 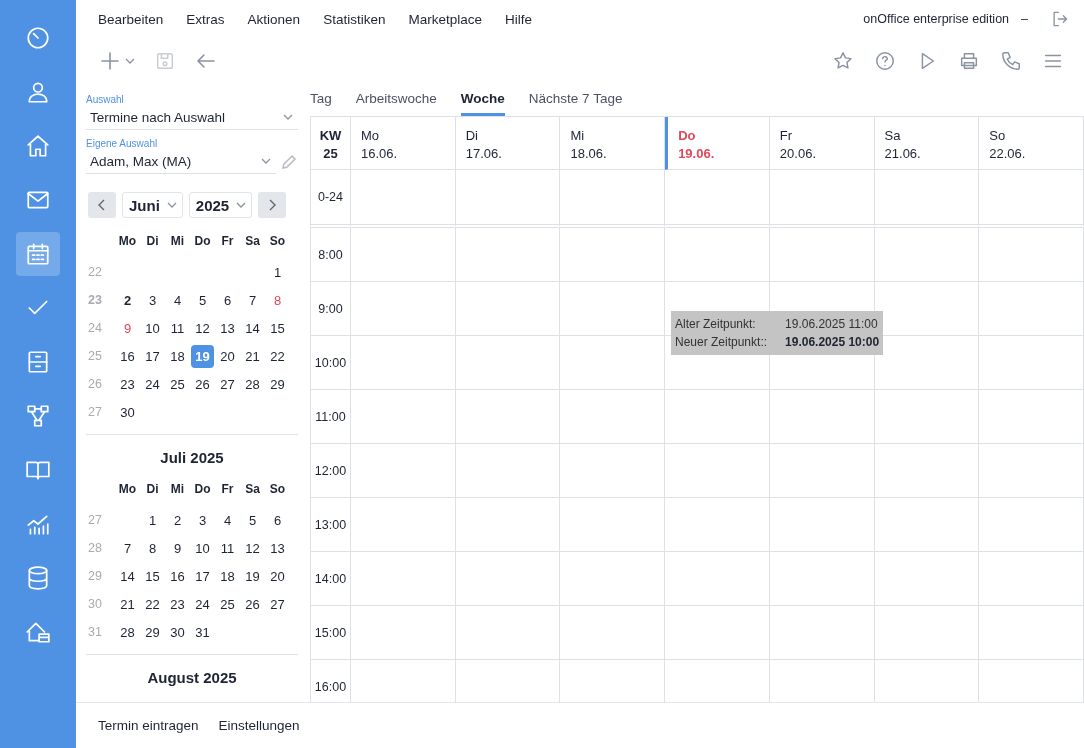 What do you see at coordinates (277, 356) in the screenshot?
I see `calendar-day: 22` at bounding box center [277, 356].